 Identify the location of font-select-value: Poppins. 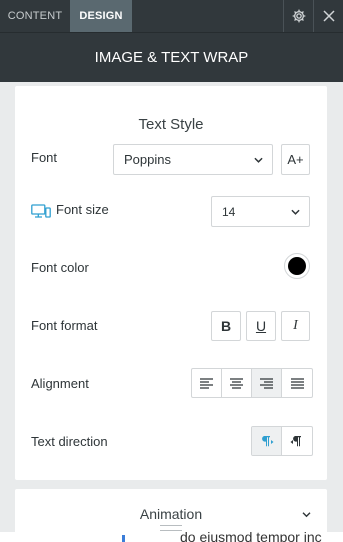
(147, 159).